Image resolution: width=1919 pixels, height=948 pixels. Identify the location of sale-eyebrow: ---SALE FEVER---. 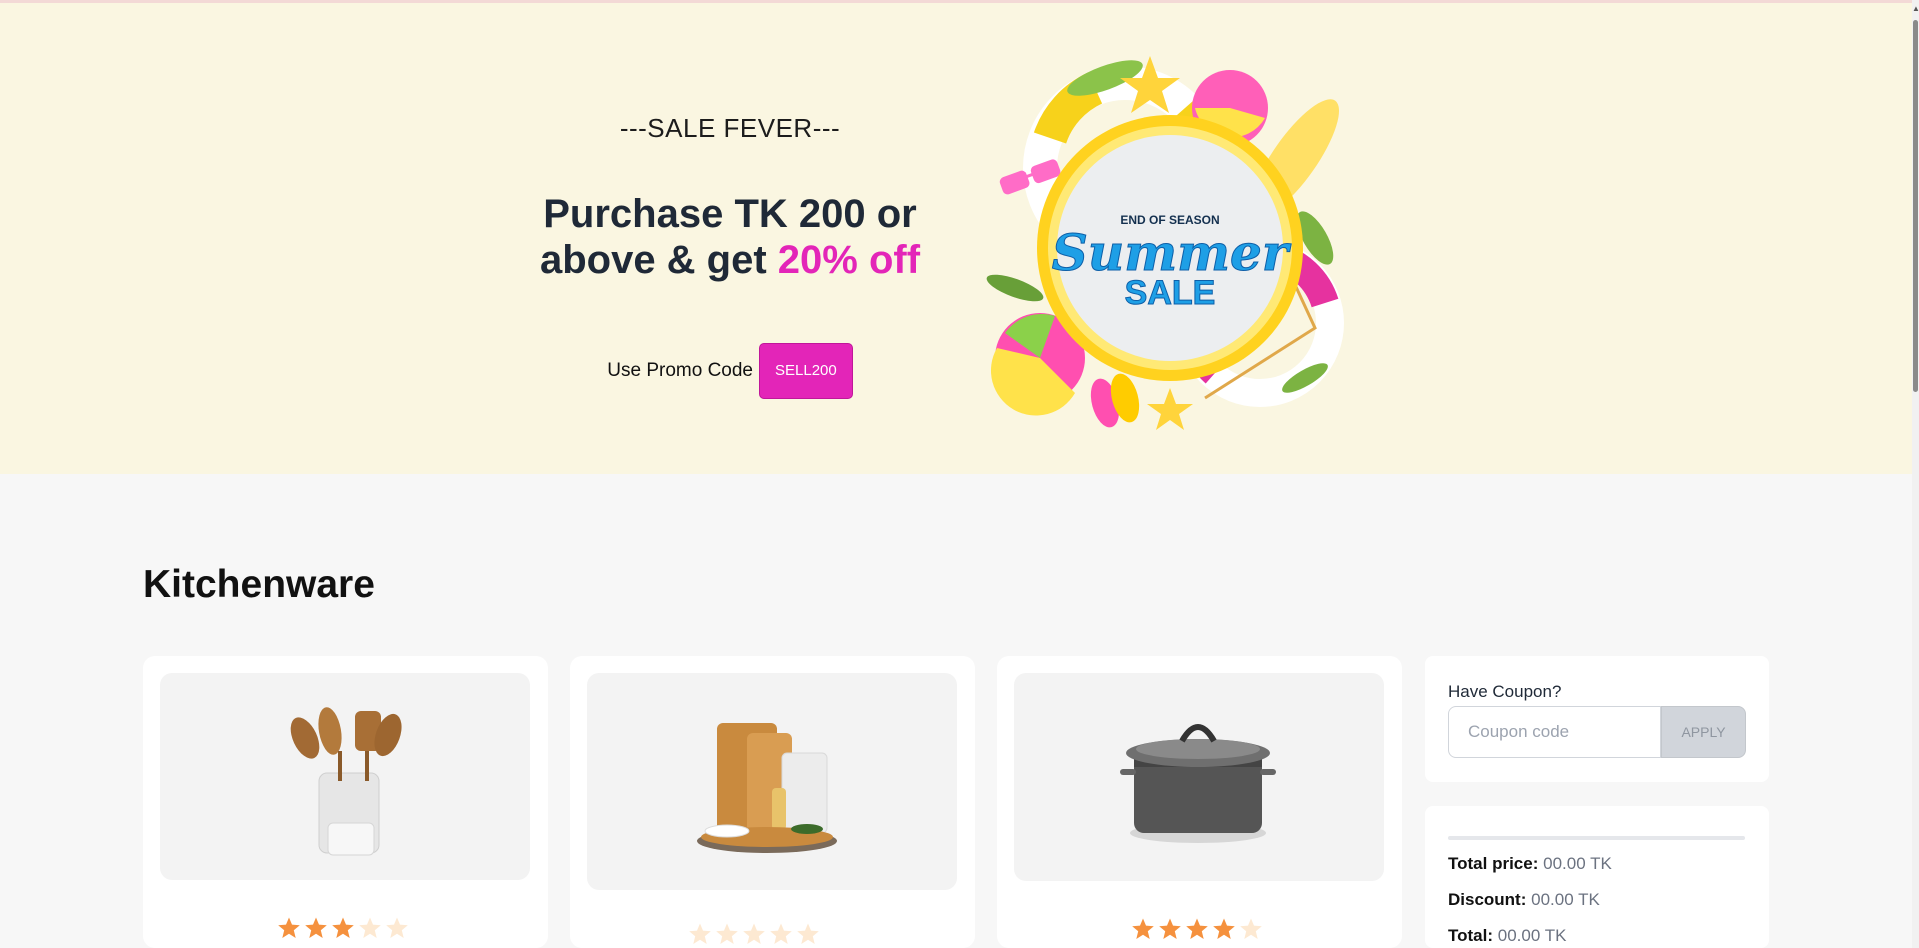
(730, 128).